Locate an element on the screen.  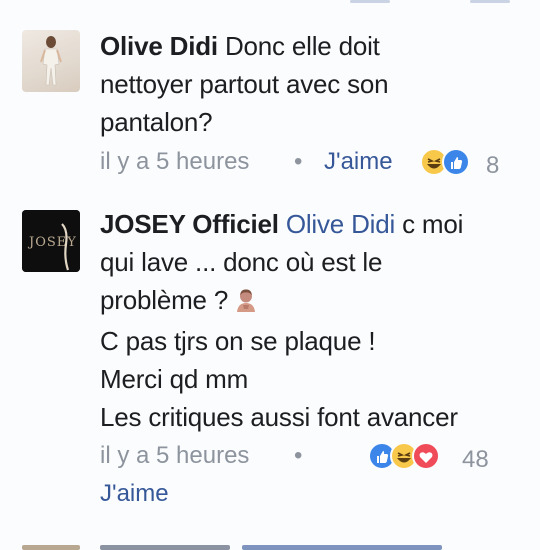
comment-line: Olive Didi Donc elle doit is located at coordinates (310, 46).